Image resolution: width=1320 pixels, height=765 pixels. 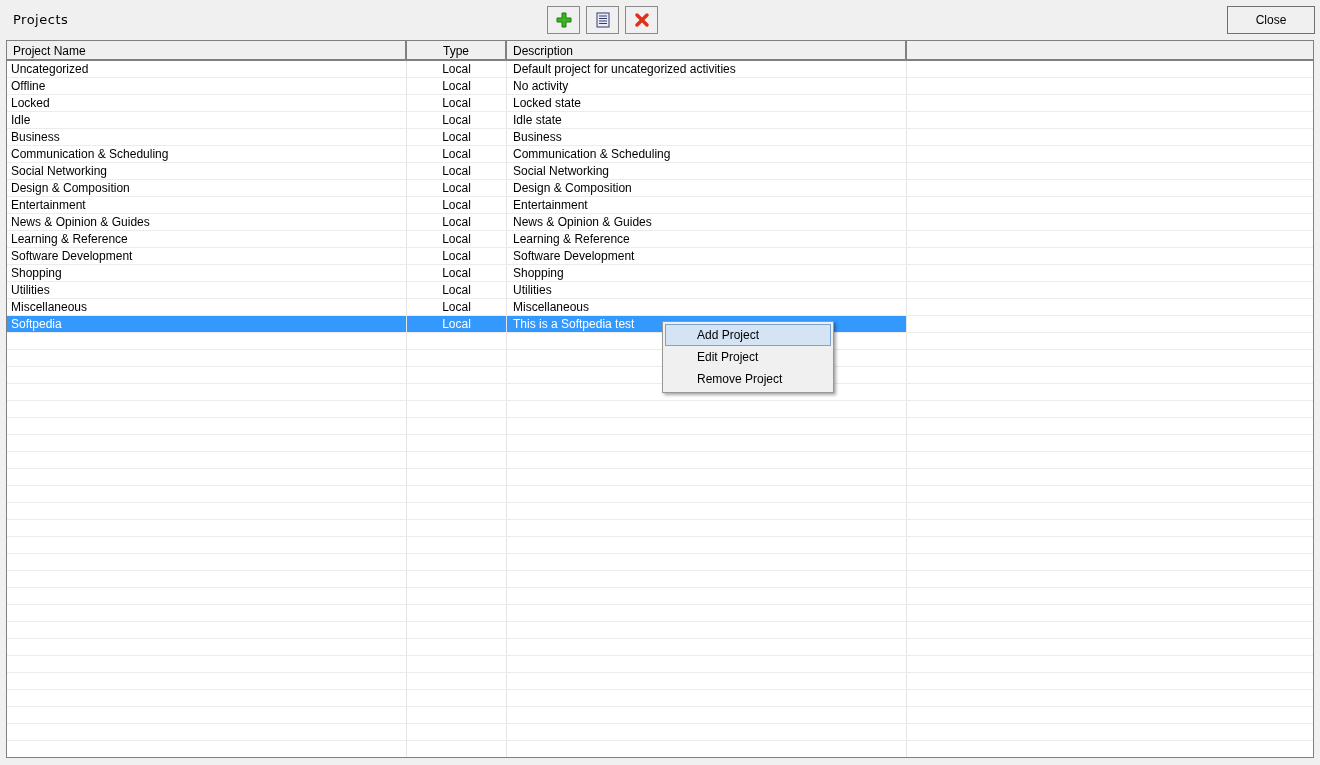 What do you see at coordinates (660, 256) in the screenshot?
I see `table-row: Software Development Local Software Development` at bounding box center [660, 256].